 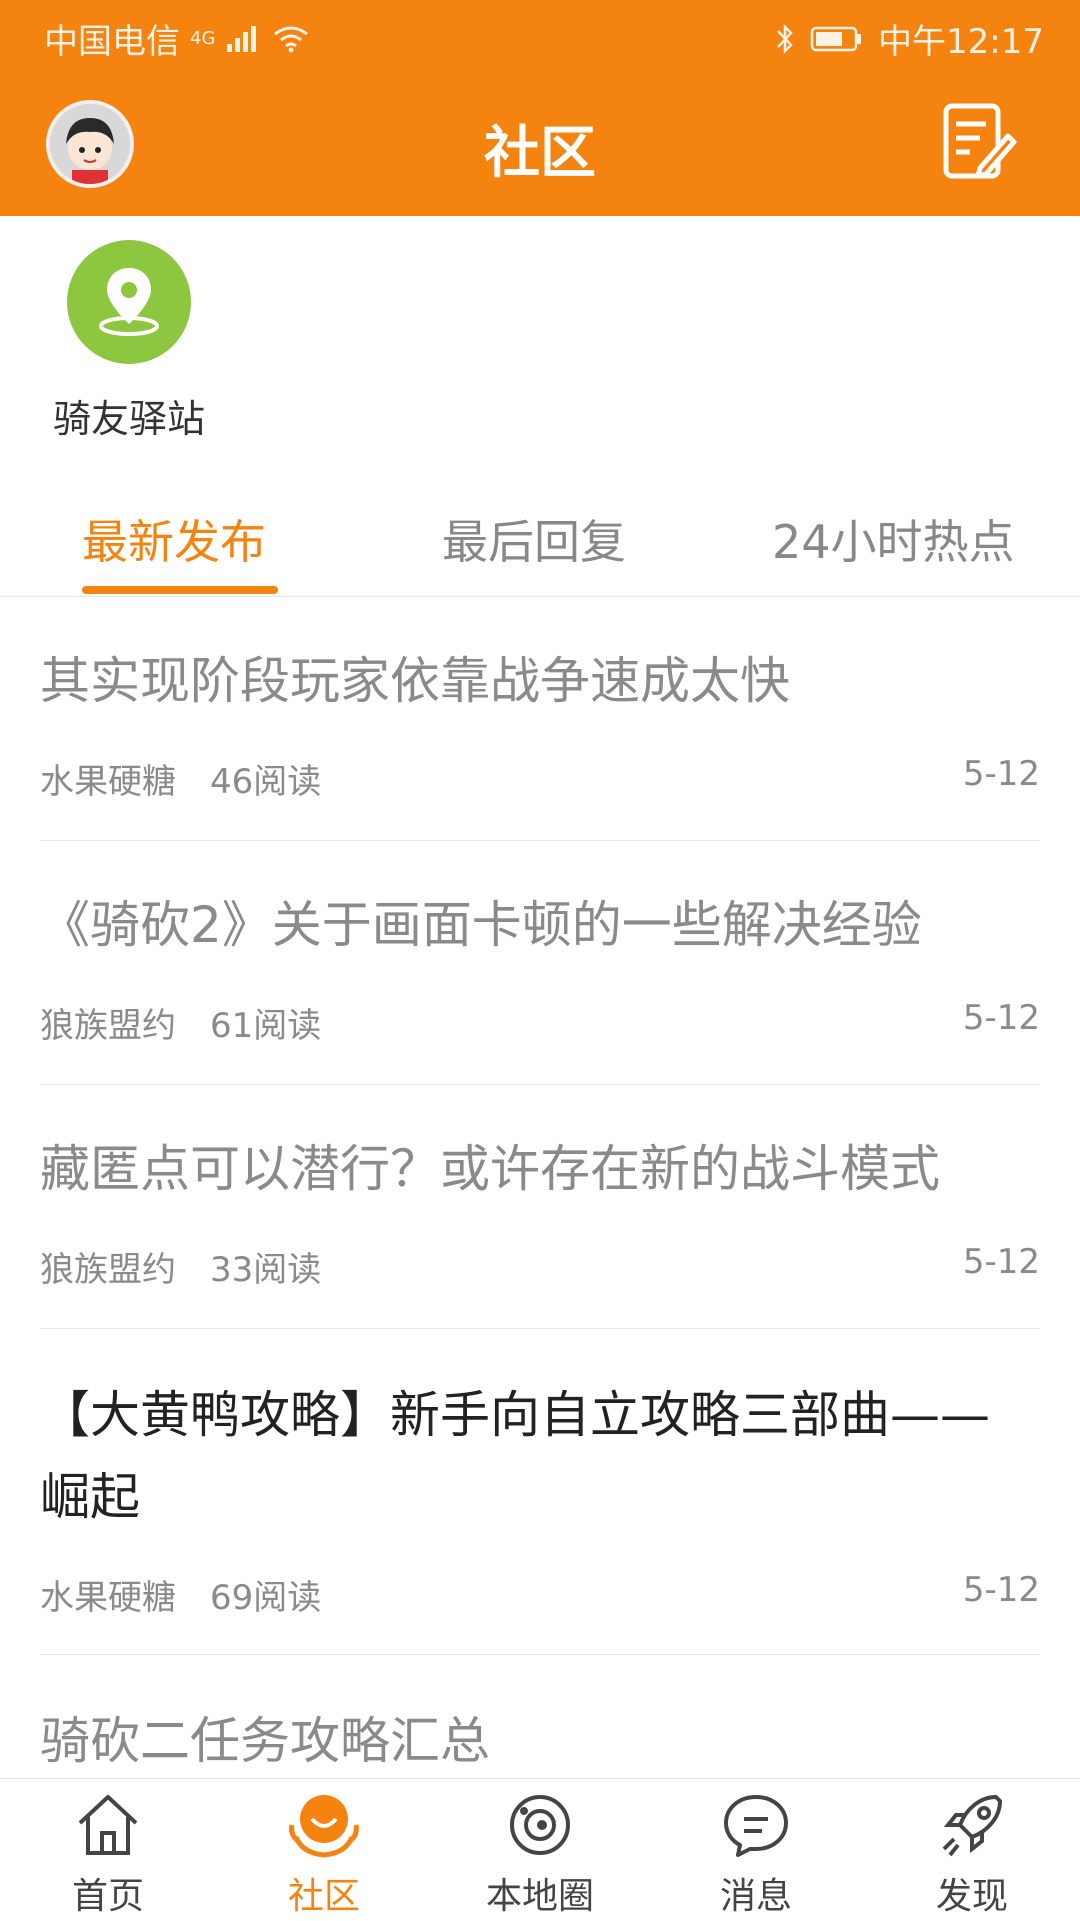 What do you see at coordinates (961, 42) in the screenshot?
I see `clock-text: 中午12:17` at bounding box center [961, 42].